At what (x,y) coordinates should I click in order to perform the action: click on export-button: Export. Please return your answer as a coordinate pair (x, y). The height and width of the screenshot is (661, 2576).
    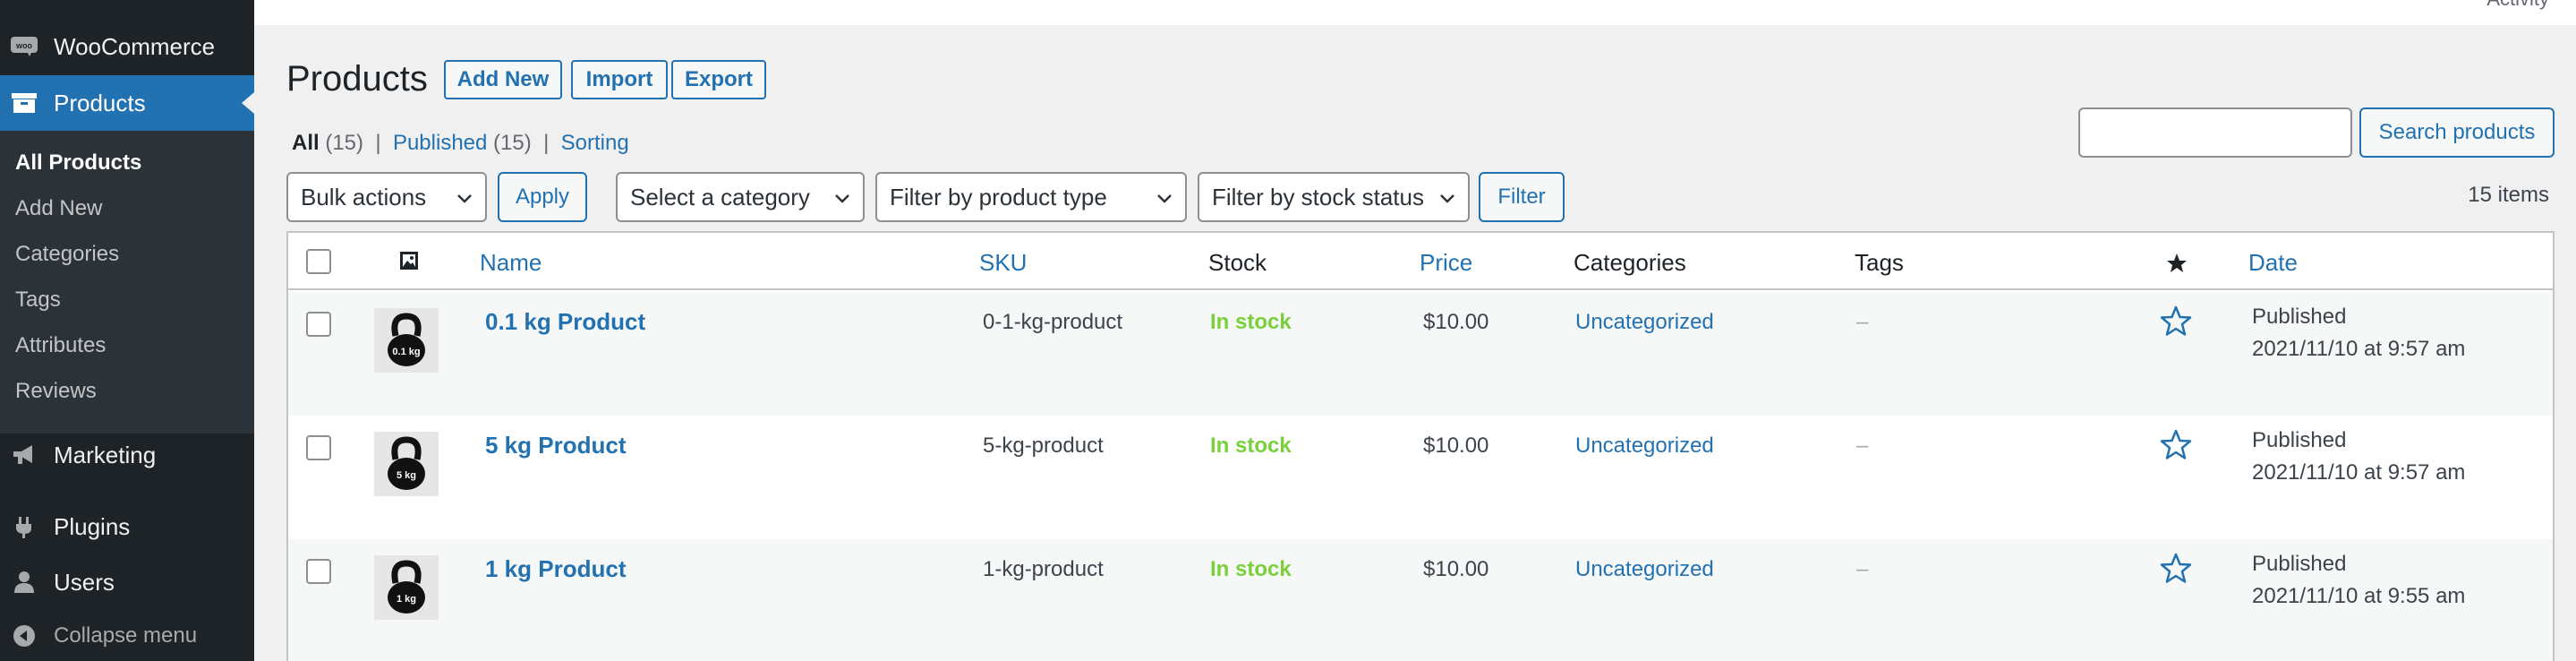
    Looking at the image, I should click on (718, 79).